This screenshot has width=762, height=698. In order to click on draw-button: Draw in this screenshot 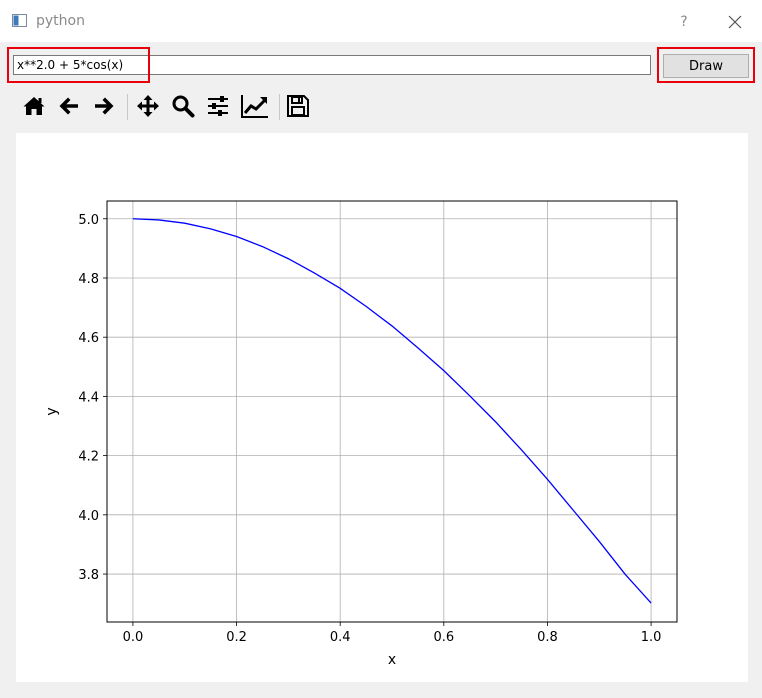, I will do `click(706, 66)`.